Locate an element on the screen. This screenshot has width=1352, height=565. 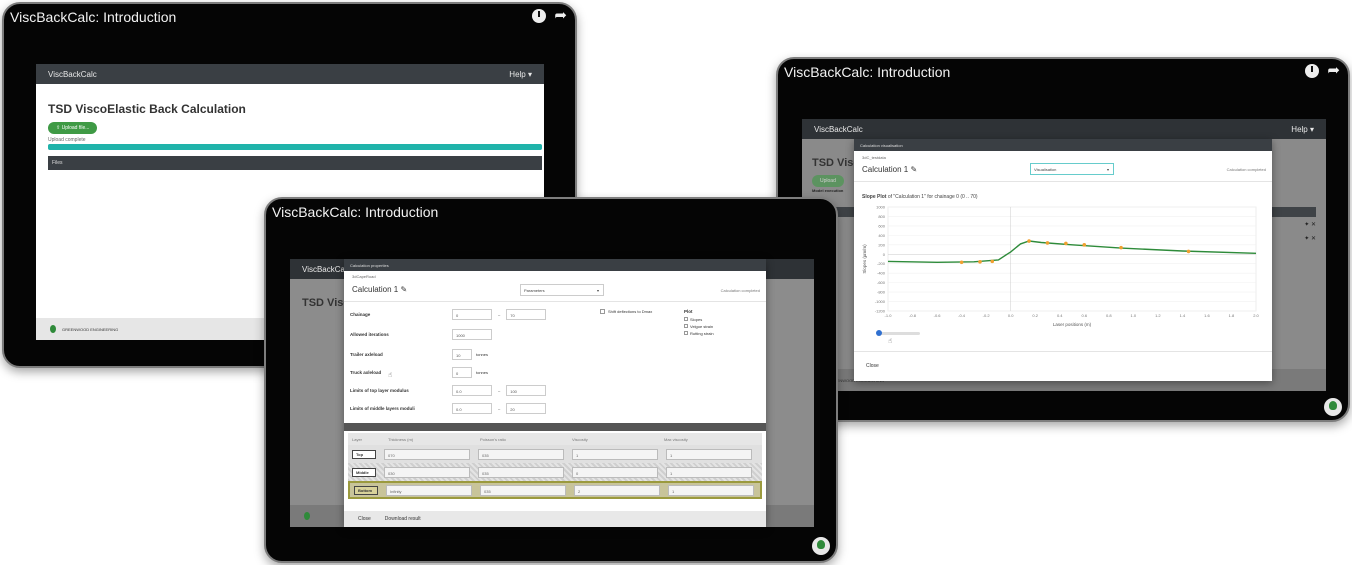
chevron-down-icon: ▾ is located at coordinates (1107, 169).